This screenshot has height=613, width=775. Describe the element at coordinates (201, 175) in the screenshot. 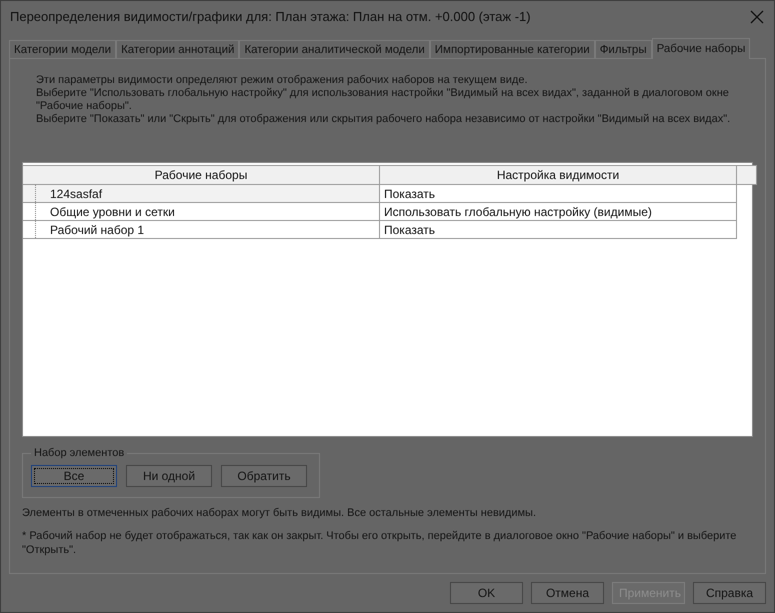

I see `column-header: Рабочие наборы` at that location.